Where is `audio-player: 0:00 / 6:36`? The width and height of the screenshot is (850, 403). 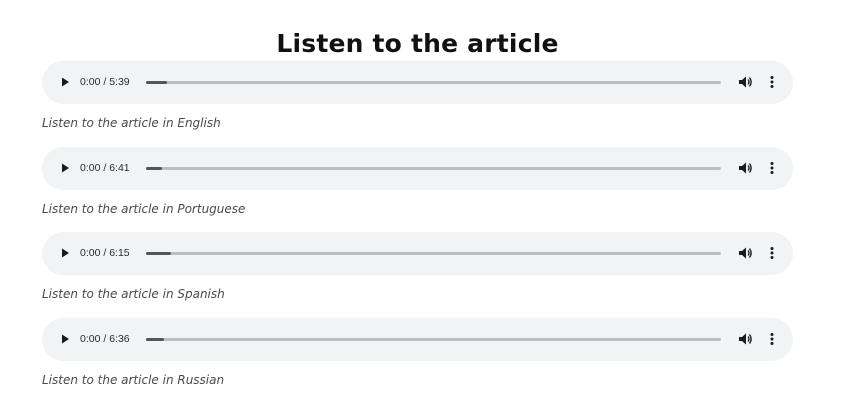 audio-player: 0:00 / 6:36 is located at coordinates (417, 339).